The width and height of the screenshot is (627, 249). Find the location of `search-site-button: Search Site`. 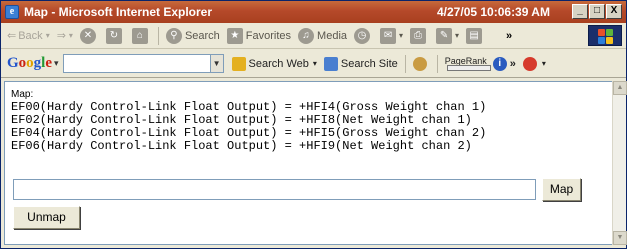

search-site-button: Search Site is located at coordinates (360, 63).